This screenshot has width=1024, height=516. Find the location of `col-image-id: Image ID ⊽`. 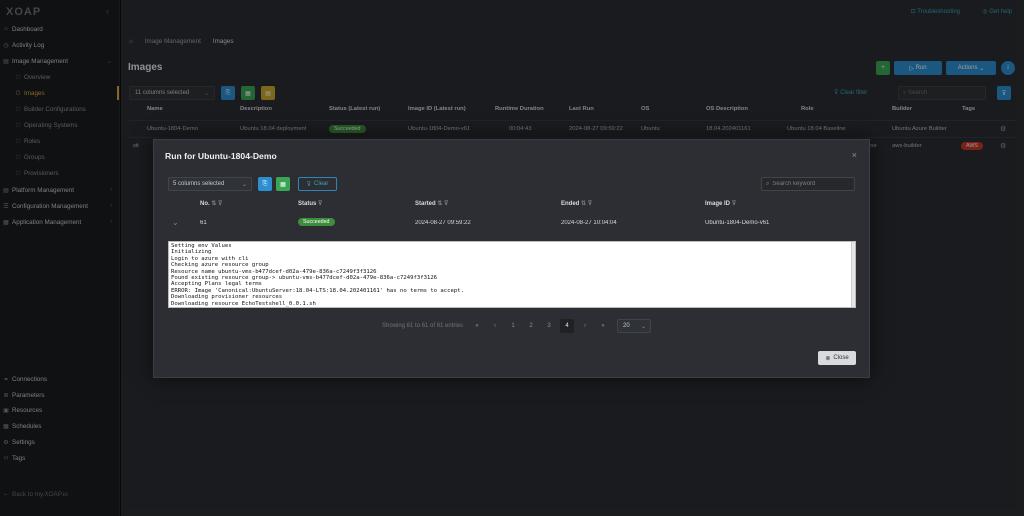

col-image-id: Image ID ⊽ is located at coordinates (720, 203).